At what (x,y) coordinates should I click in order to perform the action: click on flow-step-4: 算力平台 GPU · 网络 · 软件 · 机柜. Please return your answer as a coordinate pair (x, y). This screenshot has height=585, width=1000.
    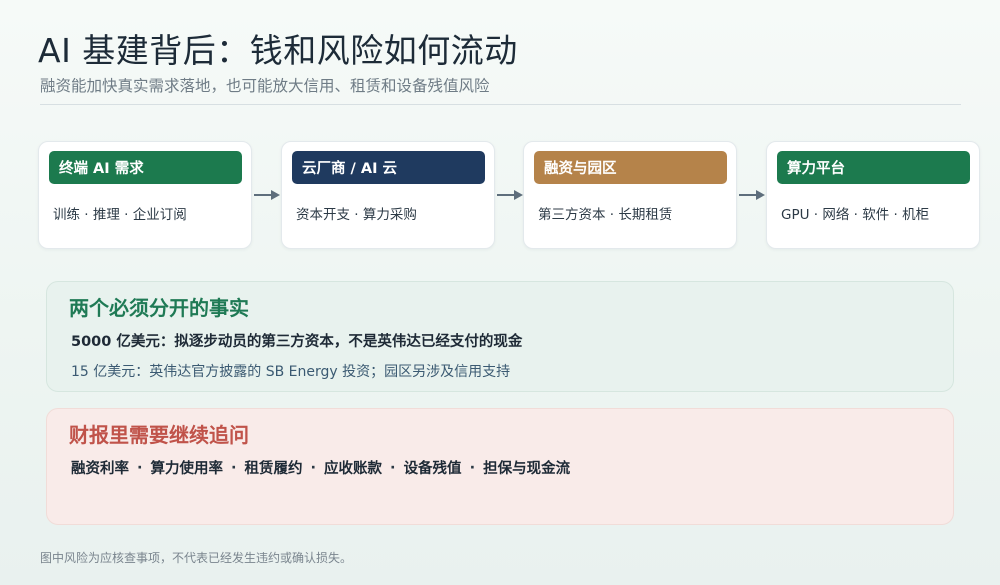
    Looking at the image, I should click on (873, 195).